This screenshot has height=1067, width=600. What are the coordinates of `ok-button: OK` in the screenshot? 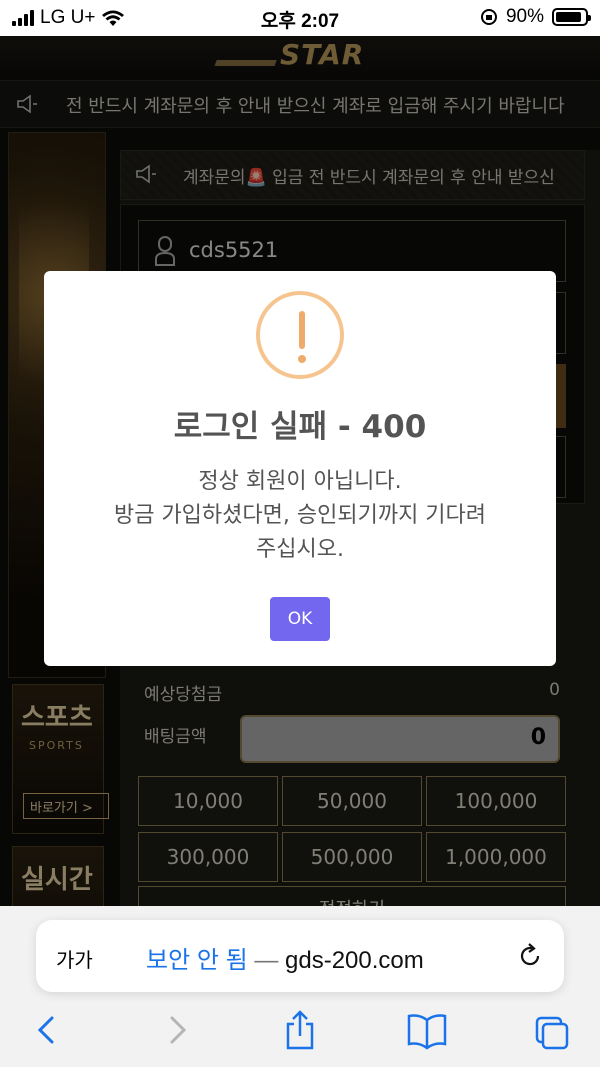 It's located at (300, 619).